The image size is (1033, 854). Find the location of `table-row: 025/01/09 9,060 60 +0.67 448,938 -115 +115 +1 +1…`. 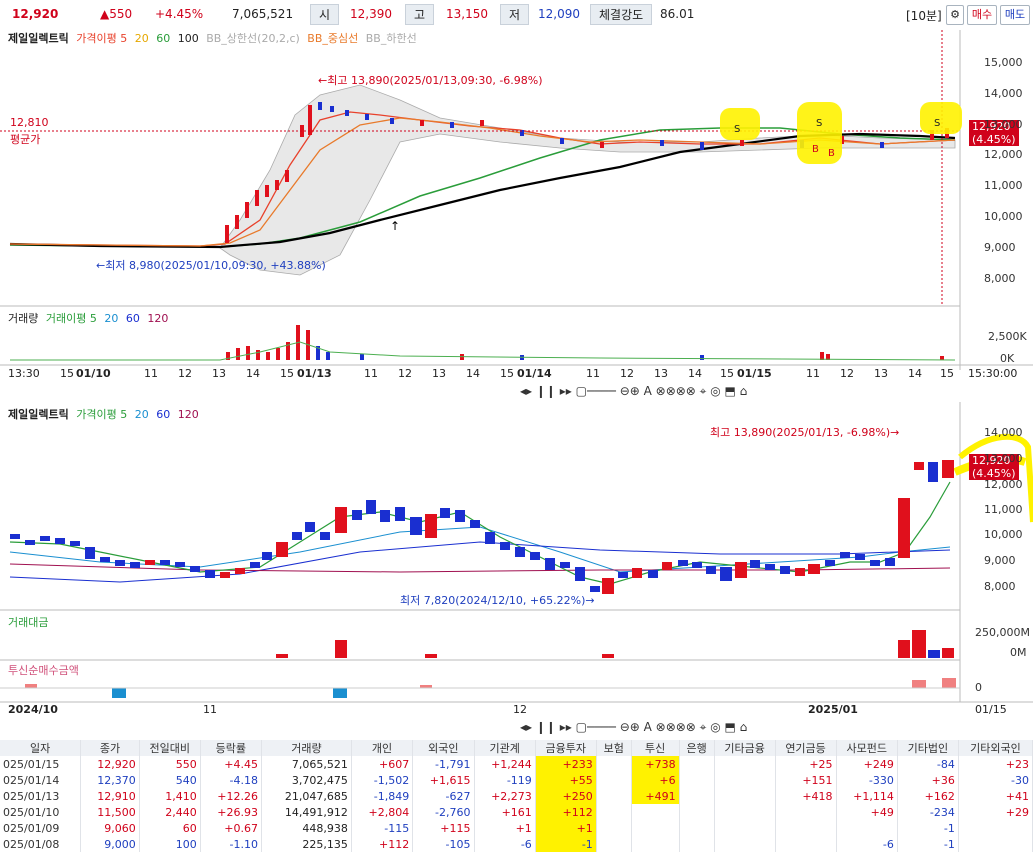

table-row: 025/01/09 9,060 60 +0.67 448,938 -115 +115 +1 +1… is located at coordinates (516, 828).